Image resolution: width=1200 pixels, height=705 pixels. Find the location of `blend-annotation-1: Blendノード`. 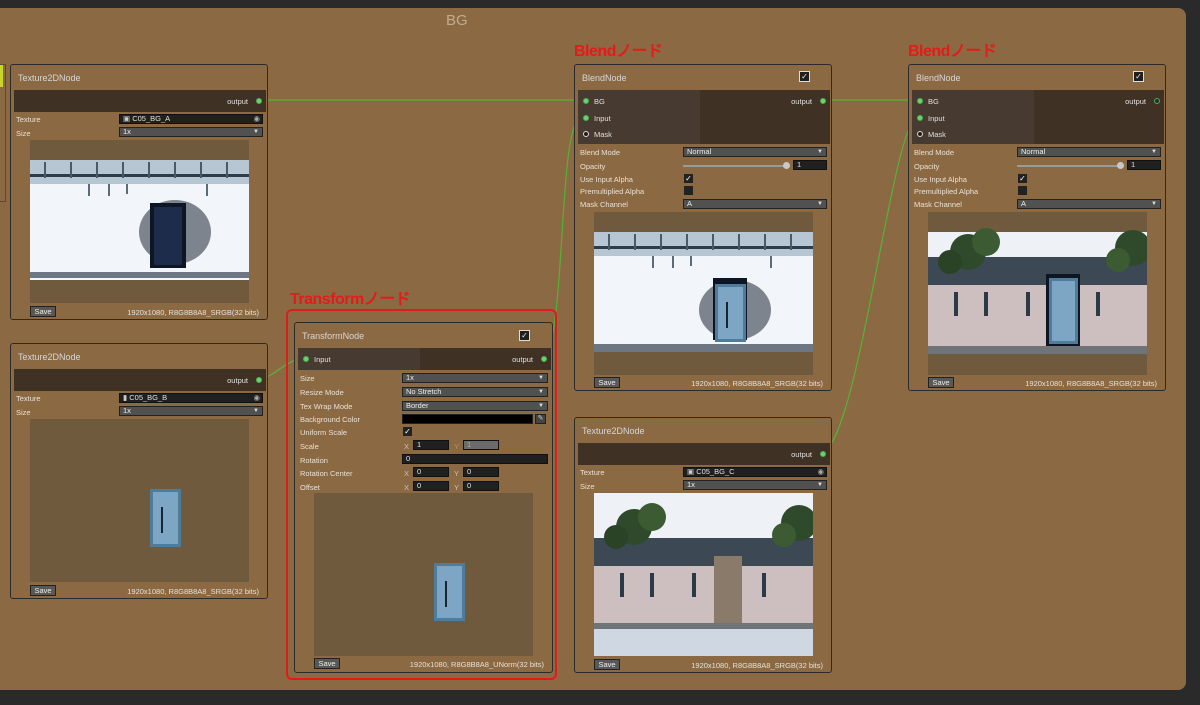

blend-annotation-1: Blendノード is located at coordinates (618, 51).